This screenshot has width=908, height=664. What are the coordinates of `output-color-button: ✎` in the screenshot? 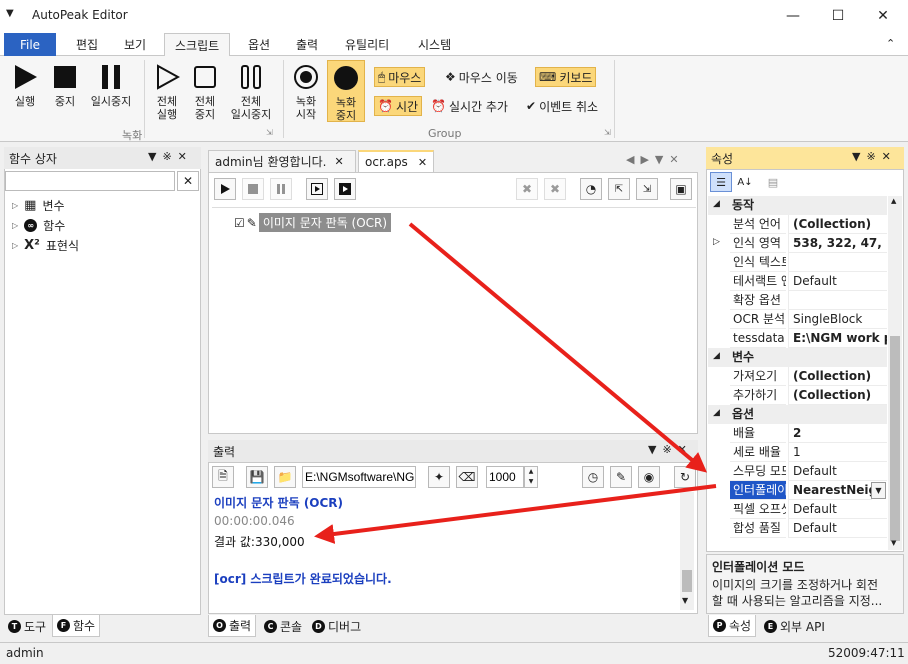 It's located at (621, 477).